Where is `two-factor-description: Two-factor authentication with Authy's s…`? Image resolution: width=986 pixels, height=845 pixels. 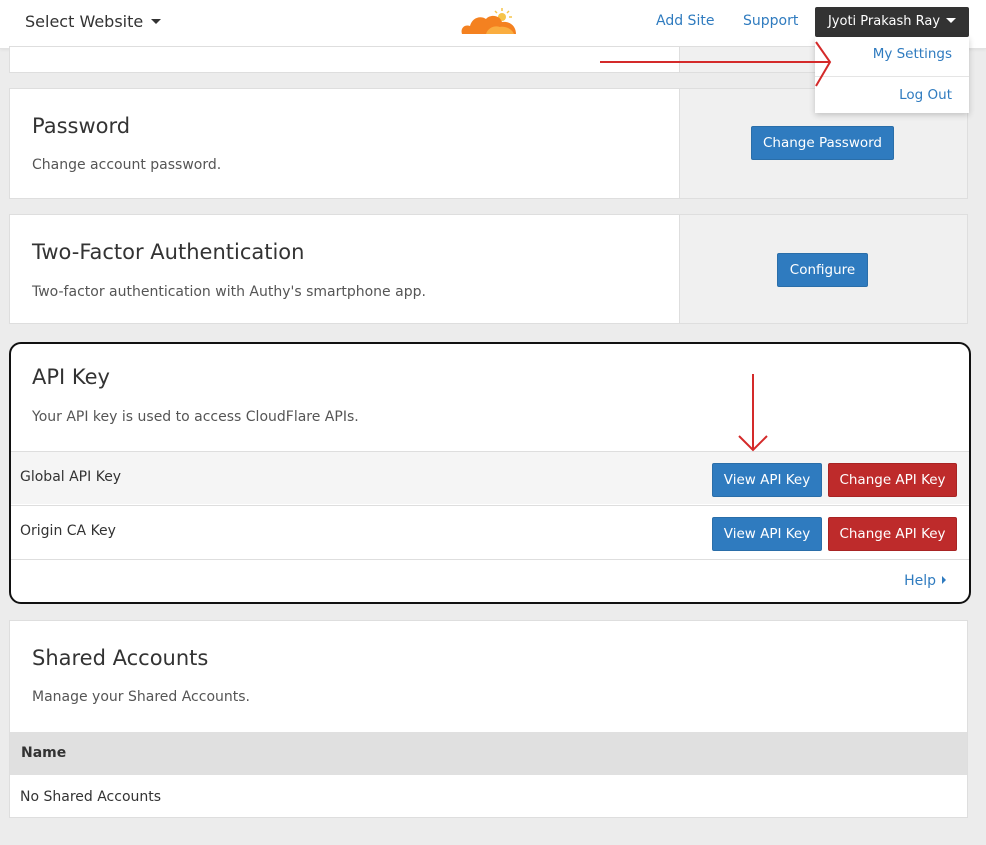 two-factor-description: Two-factor authentication with Authy's s… is located at coordinates (229, 292).